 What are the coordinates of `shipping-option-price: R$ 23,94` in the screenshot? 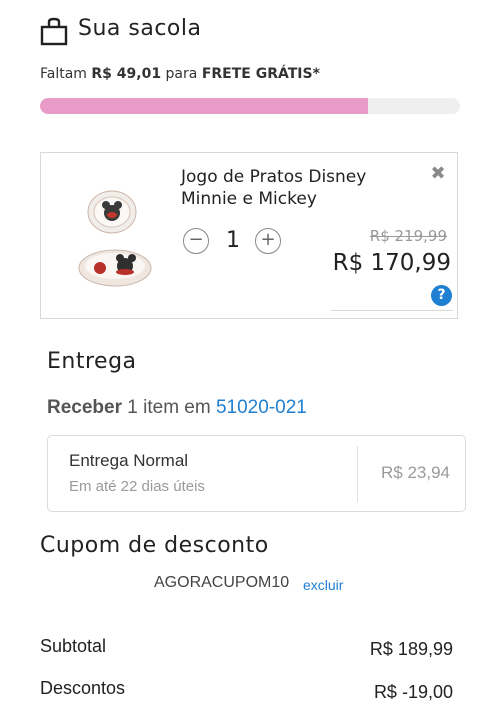 It's located at (415, 472).